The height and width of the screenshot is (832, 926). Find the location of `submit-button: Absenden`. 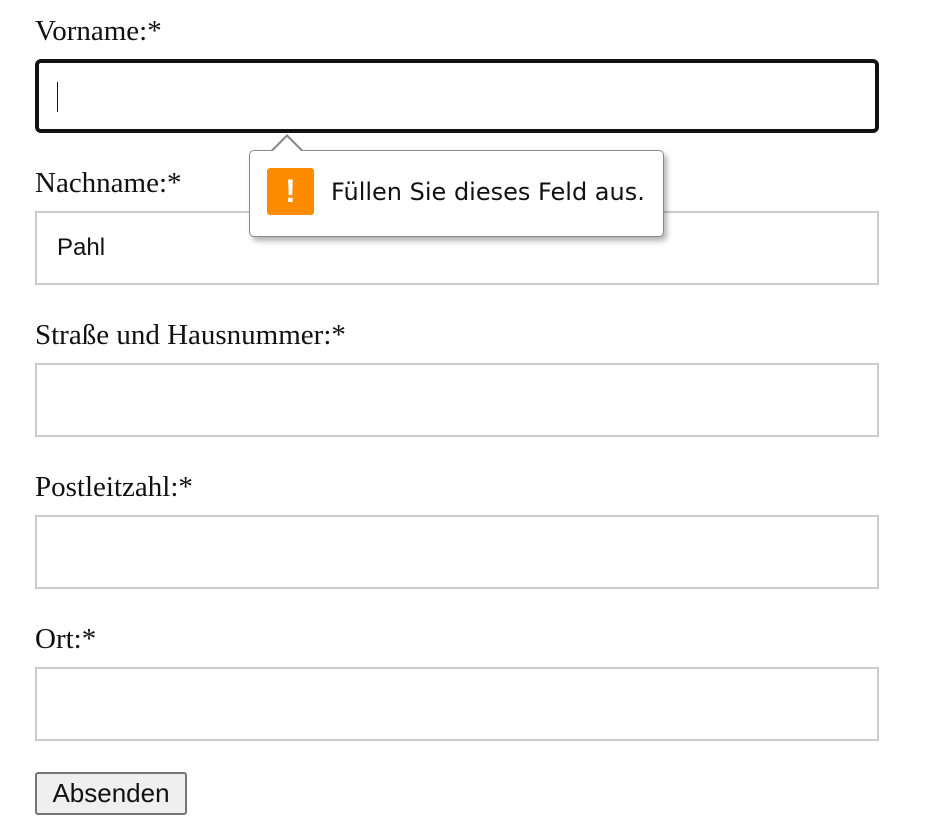

submit-button: Absenden is located at coordinates (111, 793).